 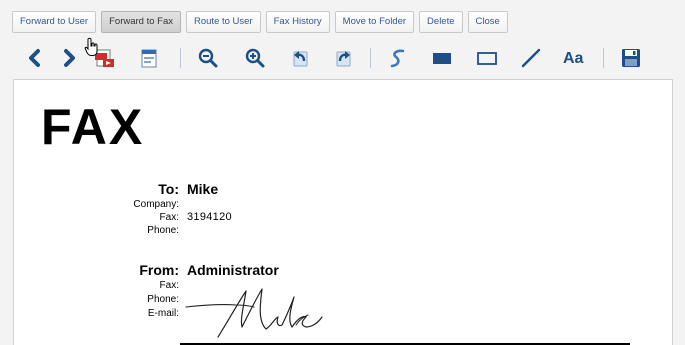 I want to click on to-fax-number: 3194120, so click(x=209, y=217).